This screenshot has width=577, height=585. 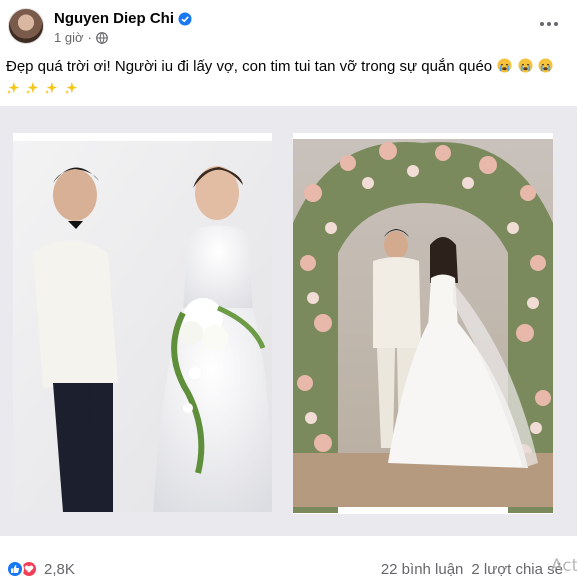 What do you see at coordinates (40, 569) in the screenshot?
I see `reactions-summary: 2,8K` at bounding box center [40, 569].